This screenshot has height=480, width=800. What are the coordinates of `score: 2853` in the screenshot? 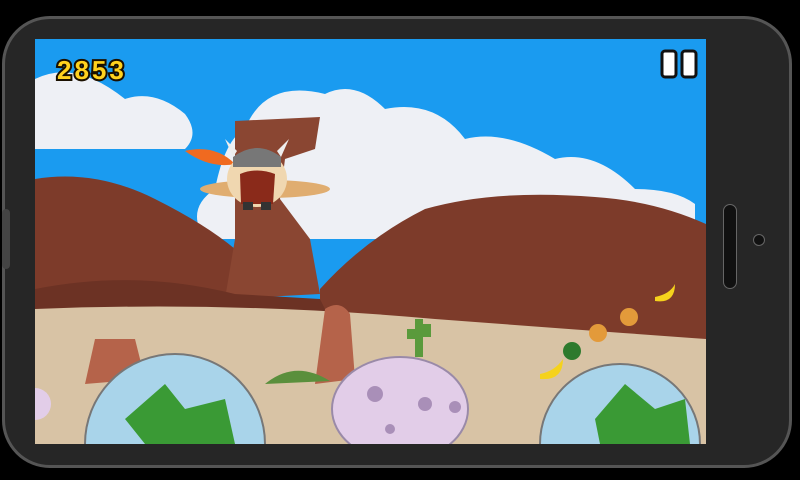 It's located at (92, 70).